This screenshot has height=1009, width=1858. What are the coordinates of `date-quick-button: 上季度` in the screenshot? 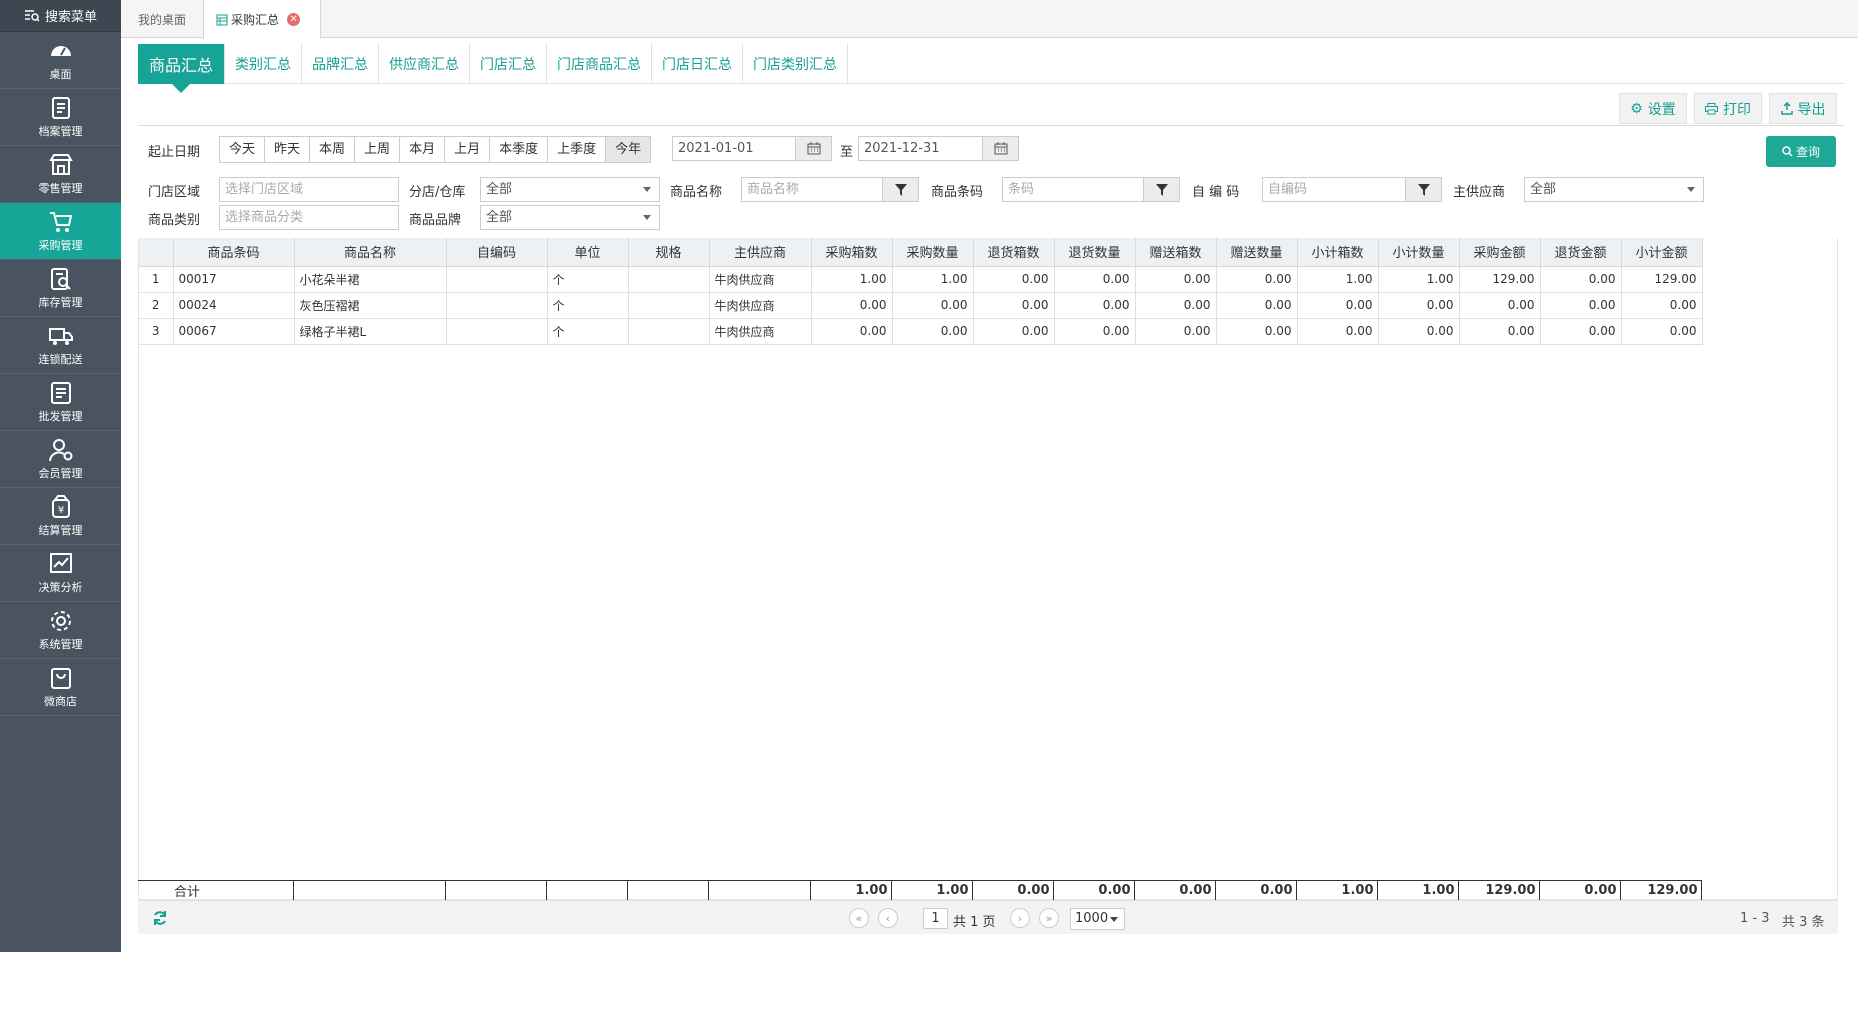 It's located at (577, 149).